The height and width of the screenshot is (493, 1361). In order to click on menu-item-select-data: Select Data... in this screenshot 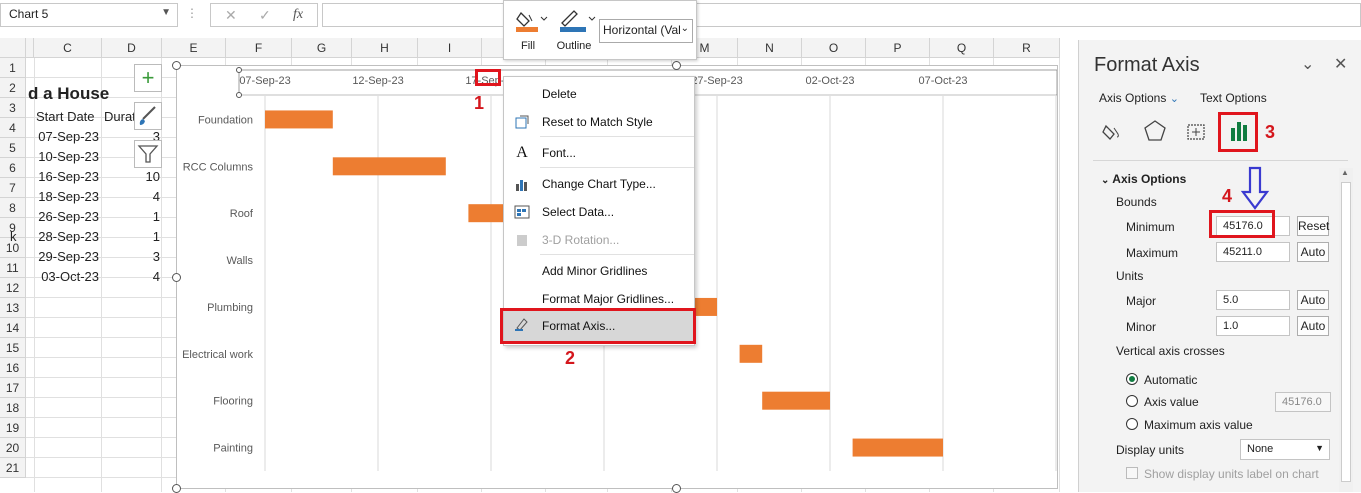, I will do `click(599, 212)`.